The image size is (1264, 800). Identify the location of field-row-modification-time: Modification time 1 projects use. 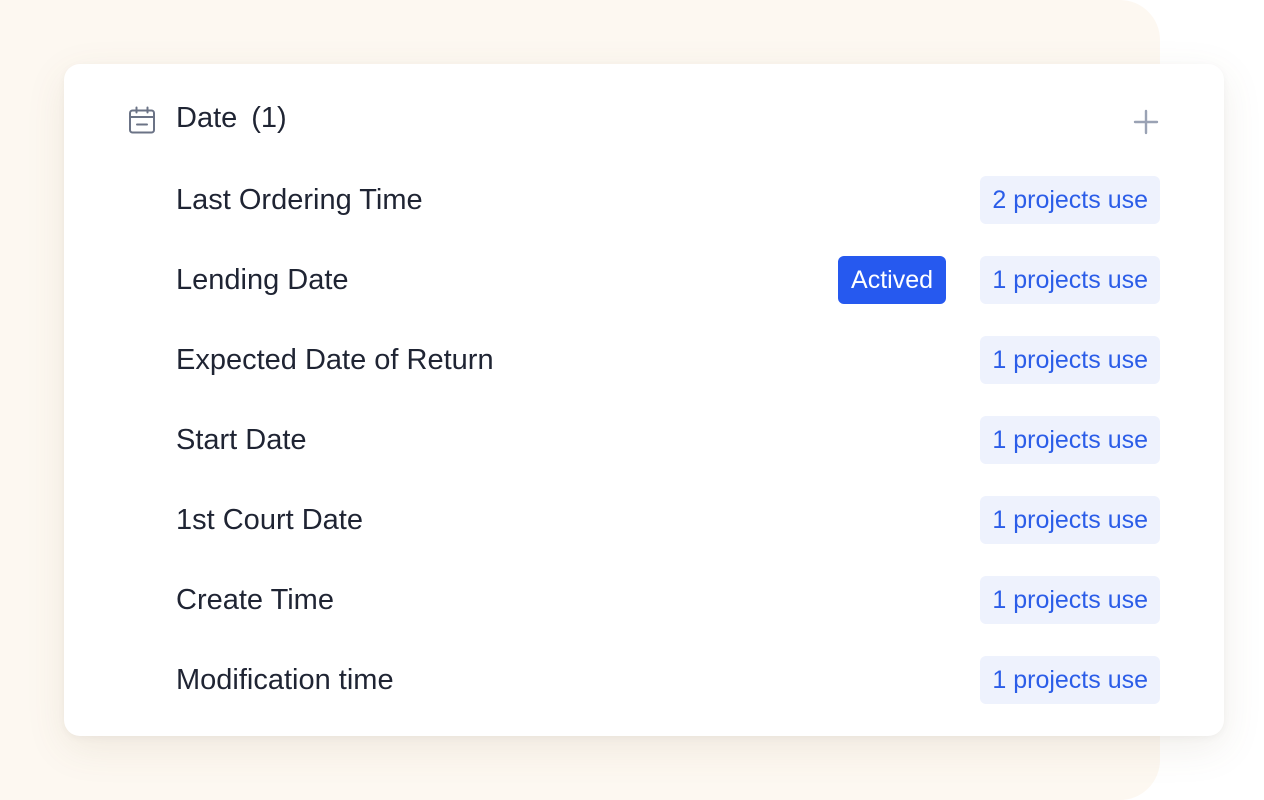
(668, 680).